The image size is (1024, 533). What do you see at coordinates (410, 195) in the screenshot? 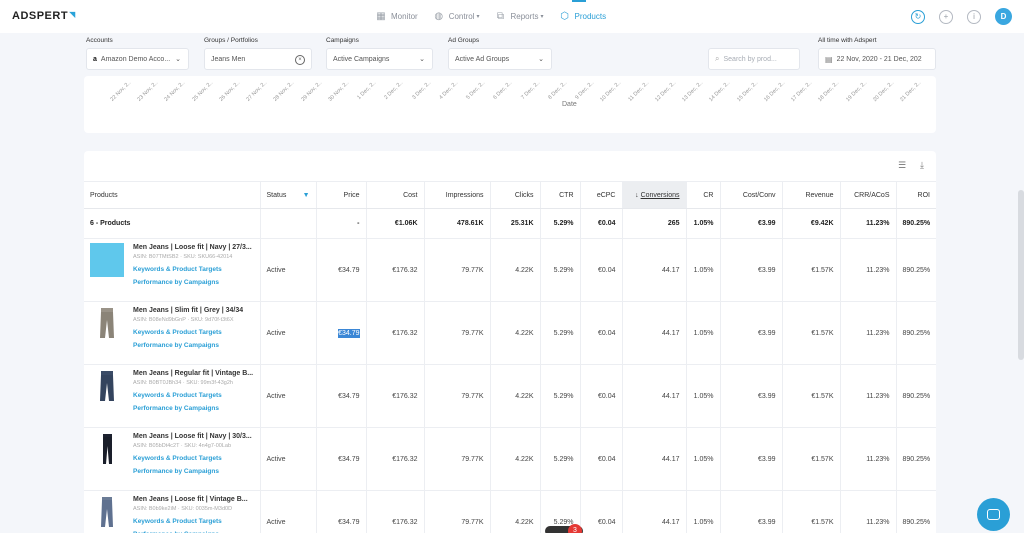
I see `col-label: Cost` at bounding box center [410, 195].